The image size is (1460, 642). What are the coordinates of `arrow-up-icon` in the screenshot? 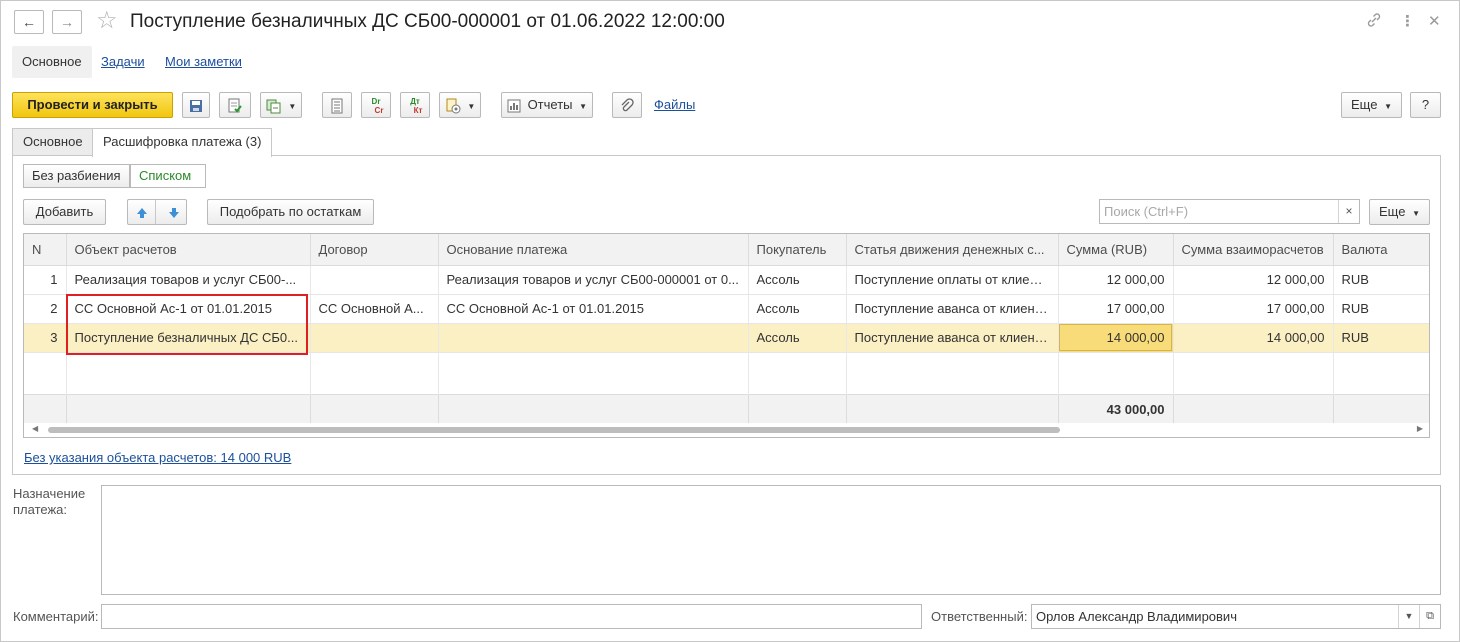 It's located at (141, 212).